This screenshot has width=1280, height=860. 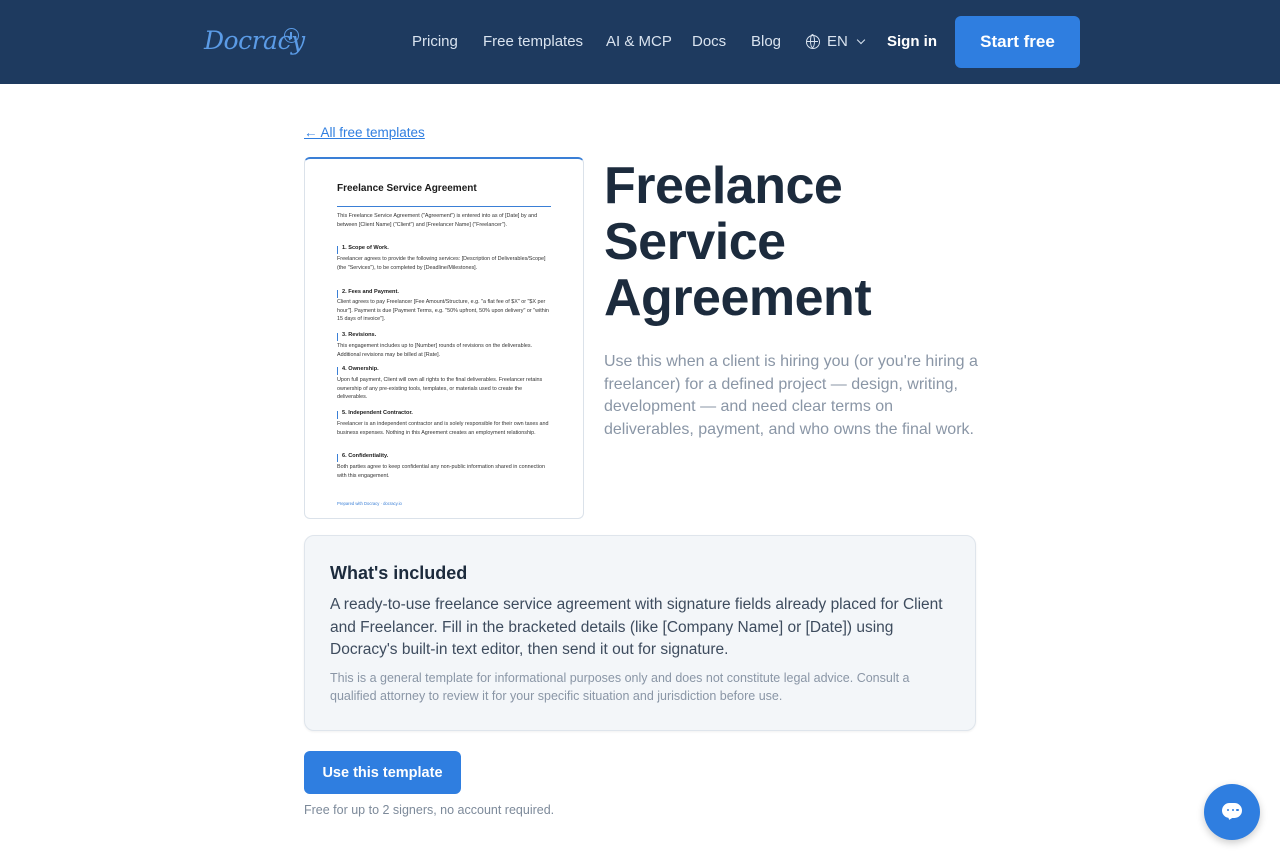 I want to click on preview-section-heading: 3. Revisions., so click(x=356, y=336).